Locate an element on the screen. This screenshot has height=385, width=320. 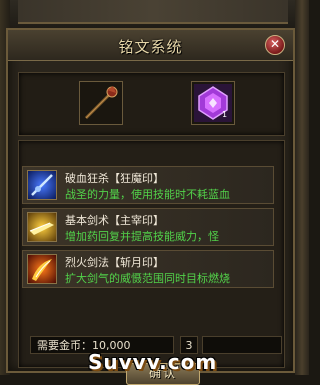
window-titlebar: 铭文系统 ✕ is located at coordinates (150, 45).